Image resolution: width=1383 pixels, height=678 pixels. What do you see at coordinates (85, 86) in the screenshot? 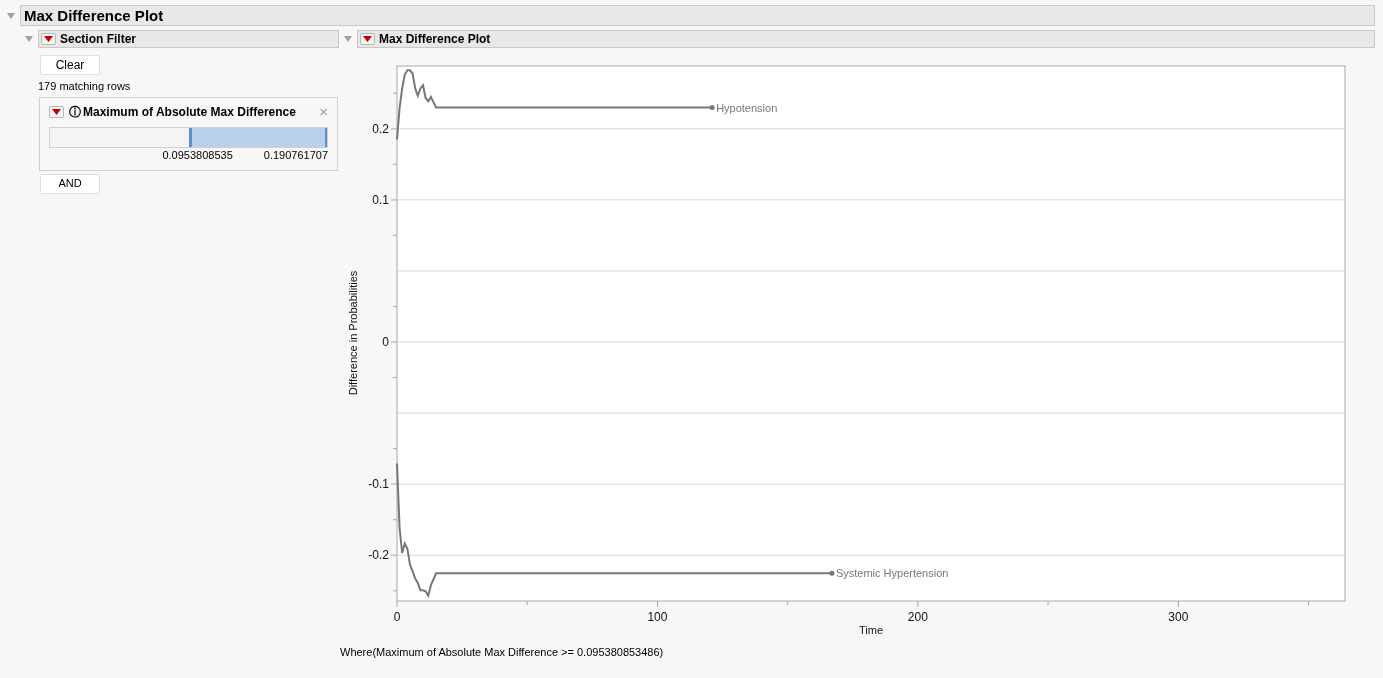
I see `matching-rows-count: 179 matching rows` at bounding box center [85, 86].